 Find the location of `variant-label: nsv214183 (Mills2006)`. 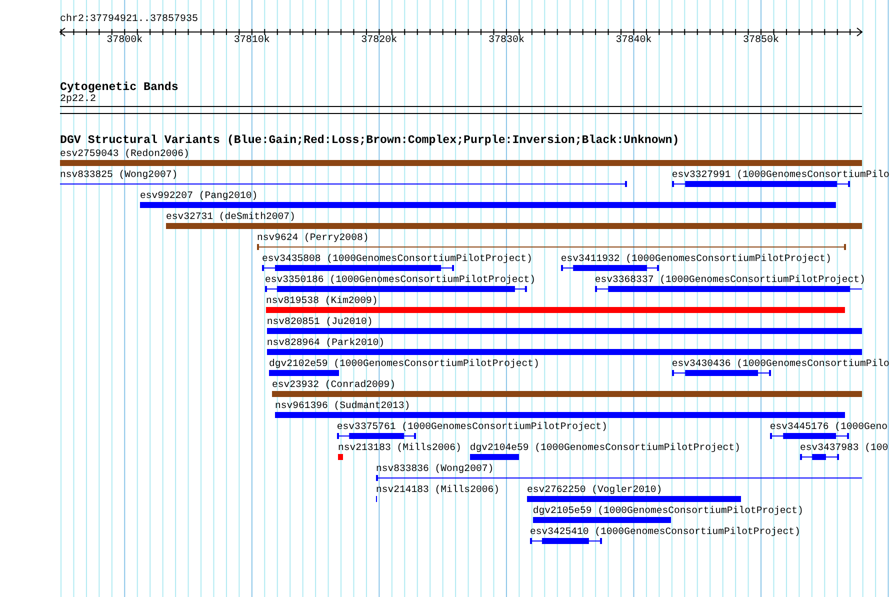

variant-label: nsv214183 (Mills2006) is located at coordinates (438, 489).